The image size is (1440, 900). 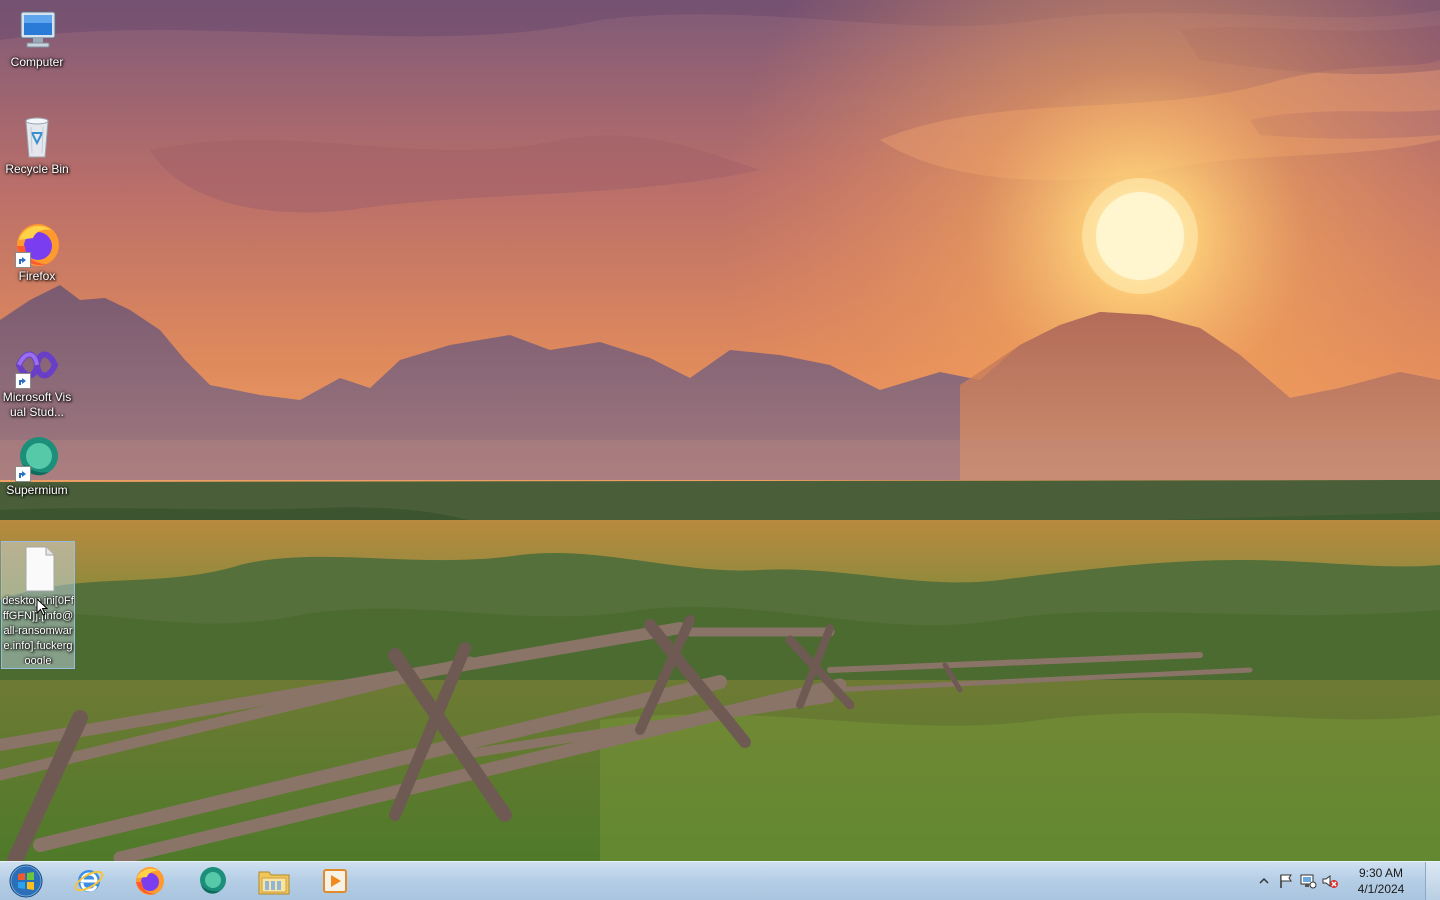 What do you see at coordinates (37, 30) in the screenshot?
I see `computer-icon` at bounding box center [37, 30].